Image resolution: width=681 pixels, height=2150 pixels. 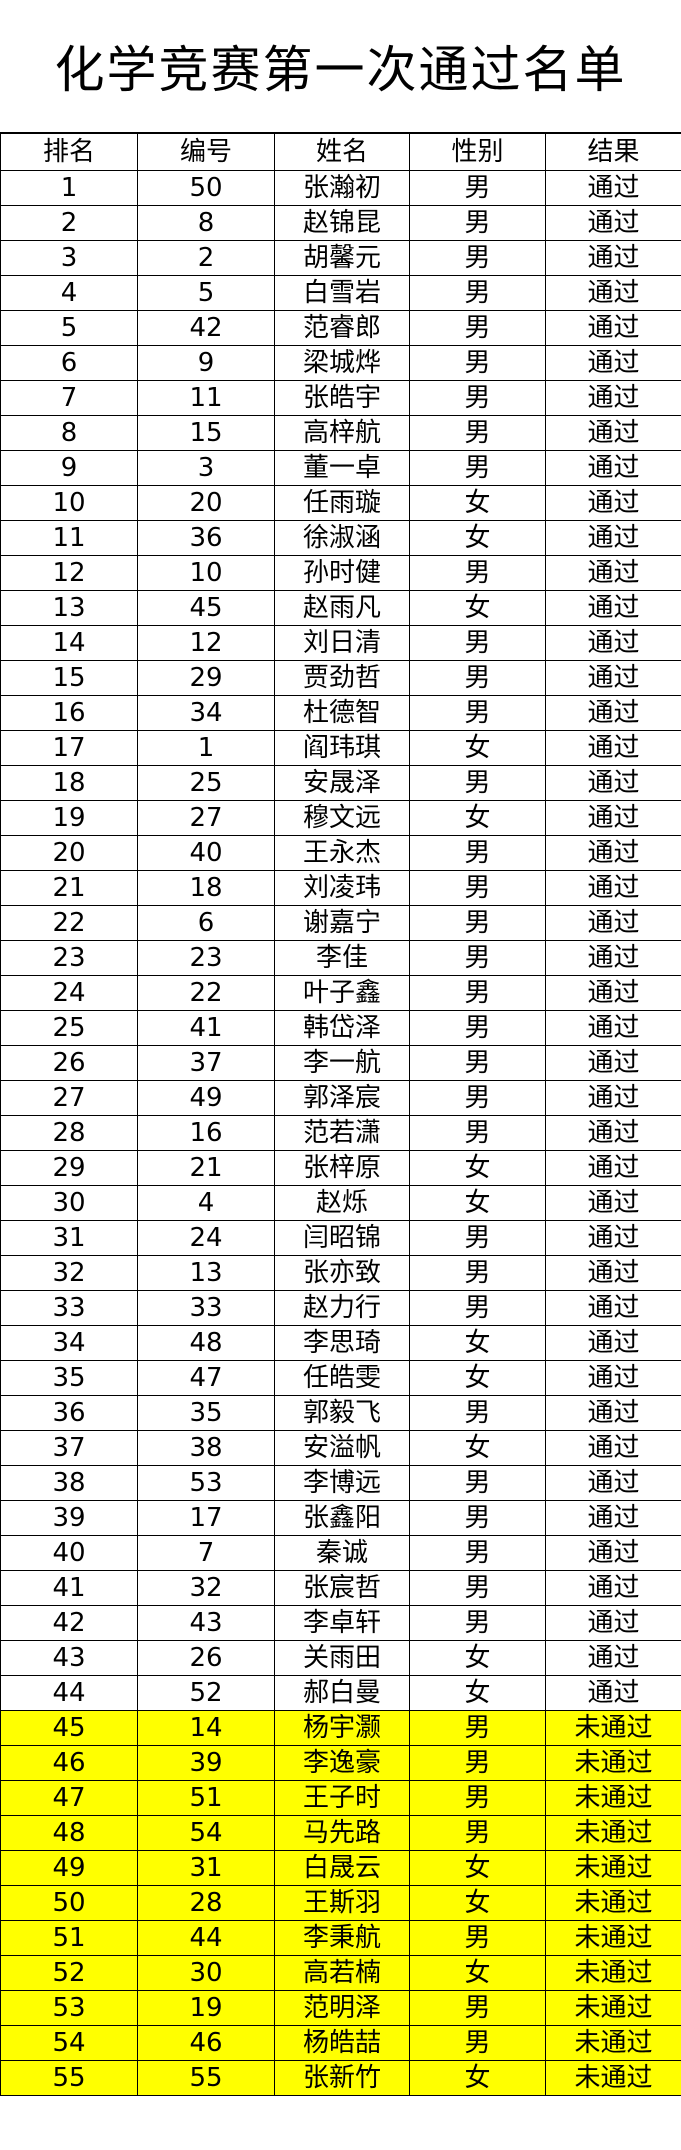 I want to click on id-cell: 41, so click(x=206, y=1028).